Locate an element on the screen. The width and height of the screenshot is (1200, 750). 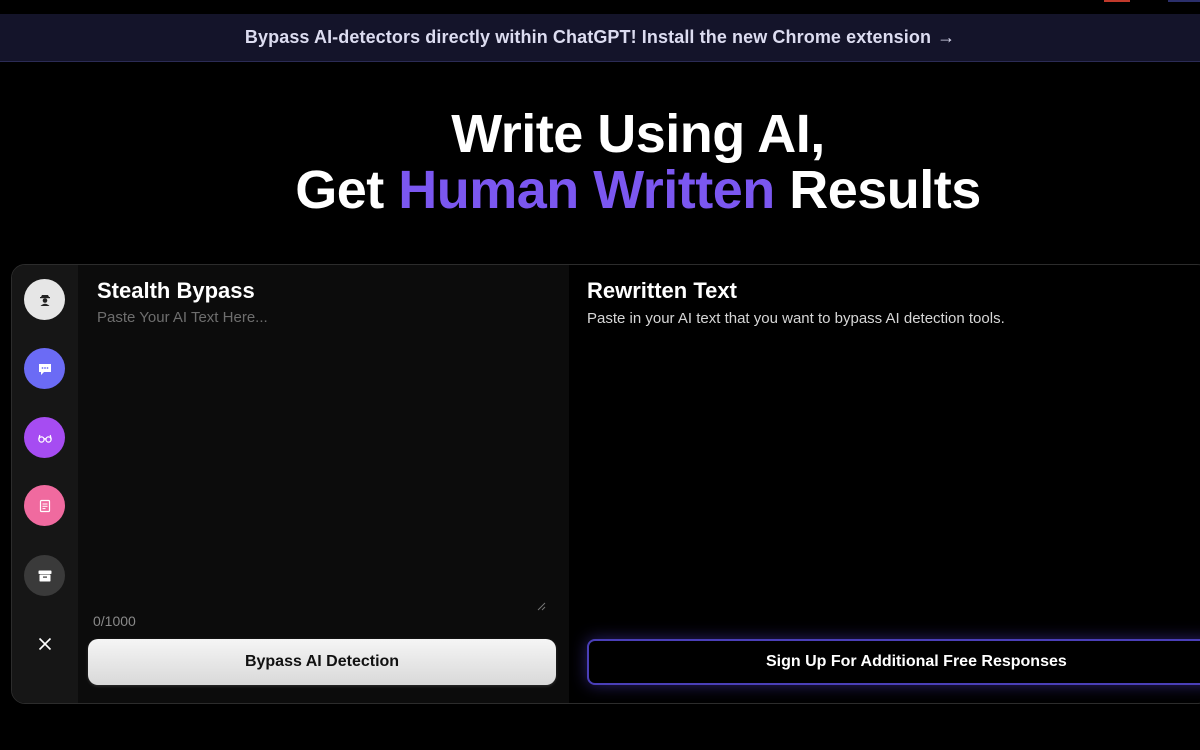
character-counter: 0/1000 is located at coordinates (114, 621).